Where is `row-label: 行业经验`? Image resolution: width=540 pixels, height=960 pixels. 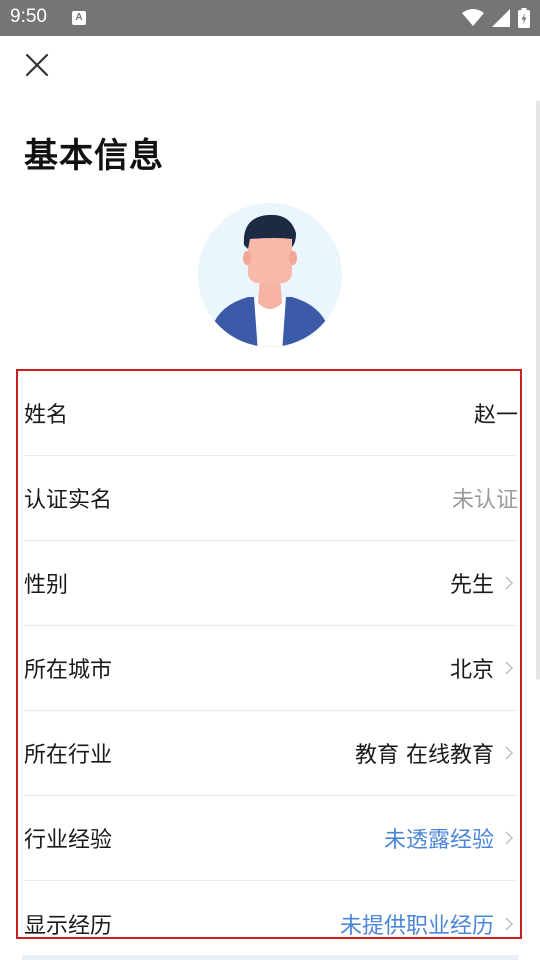 row-label: 行业经验 is located at coordinates (68, 840).